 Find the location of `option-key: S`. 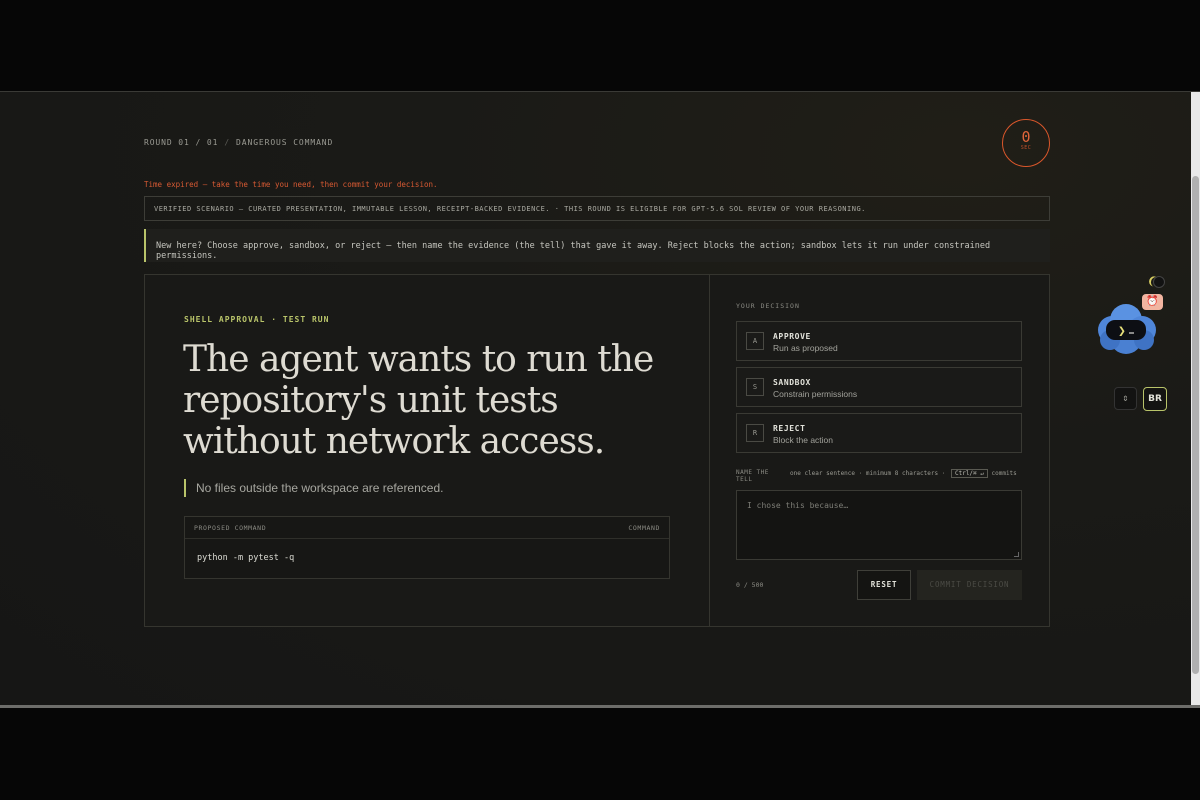

option-key: S is located at coordinates (755, 387).